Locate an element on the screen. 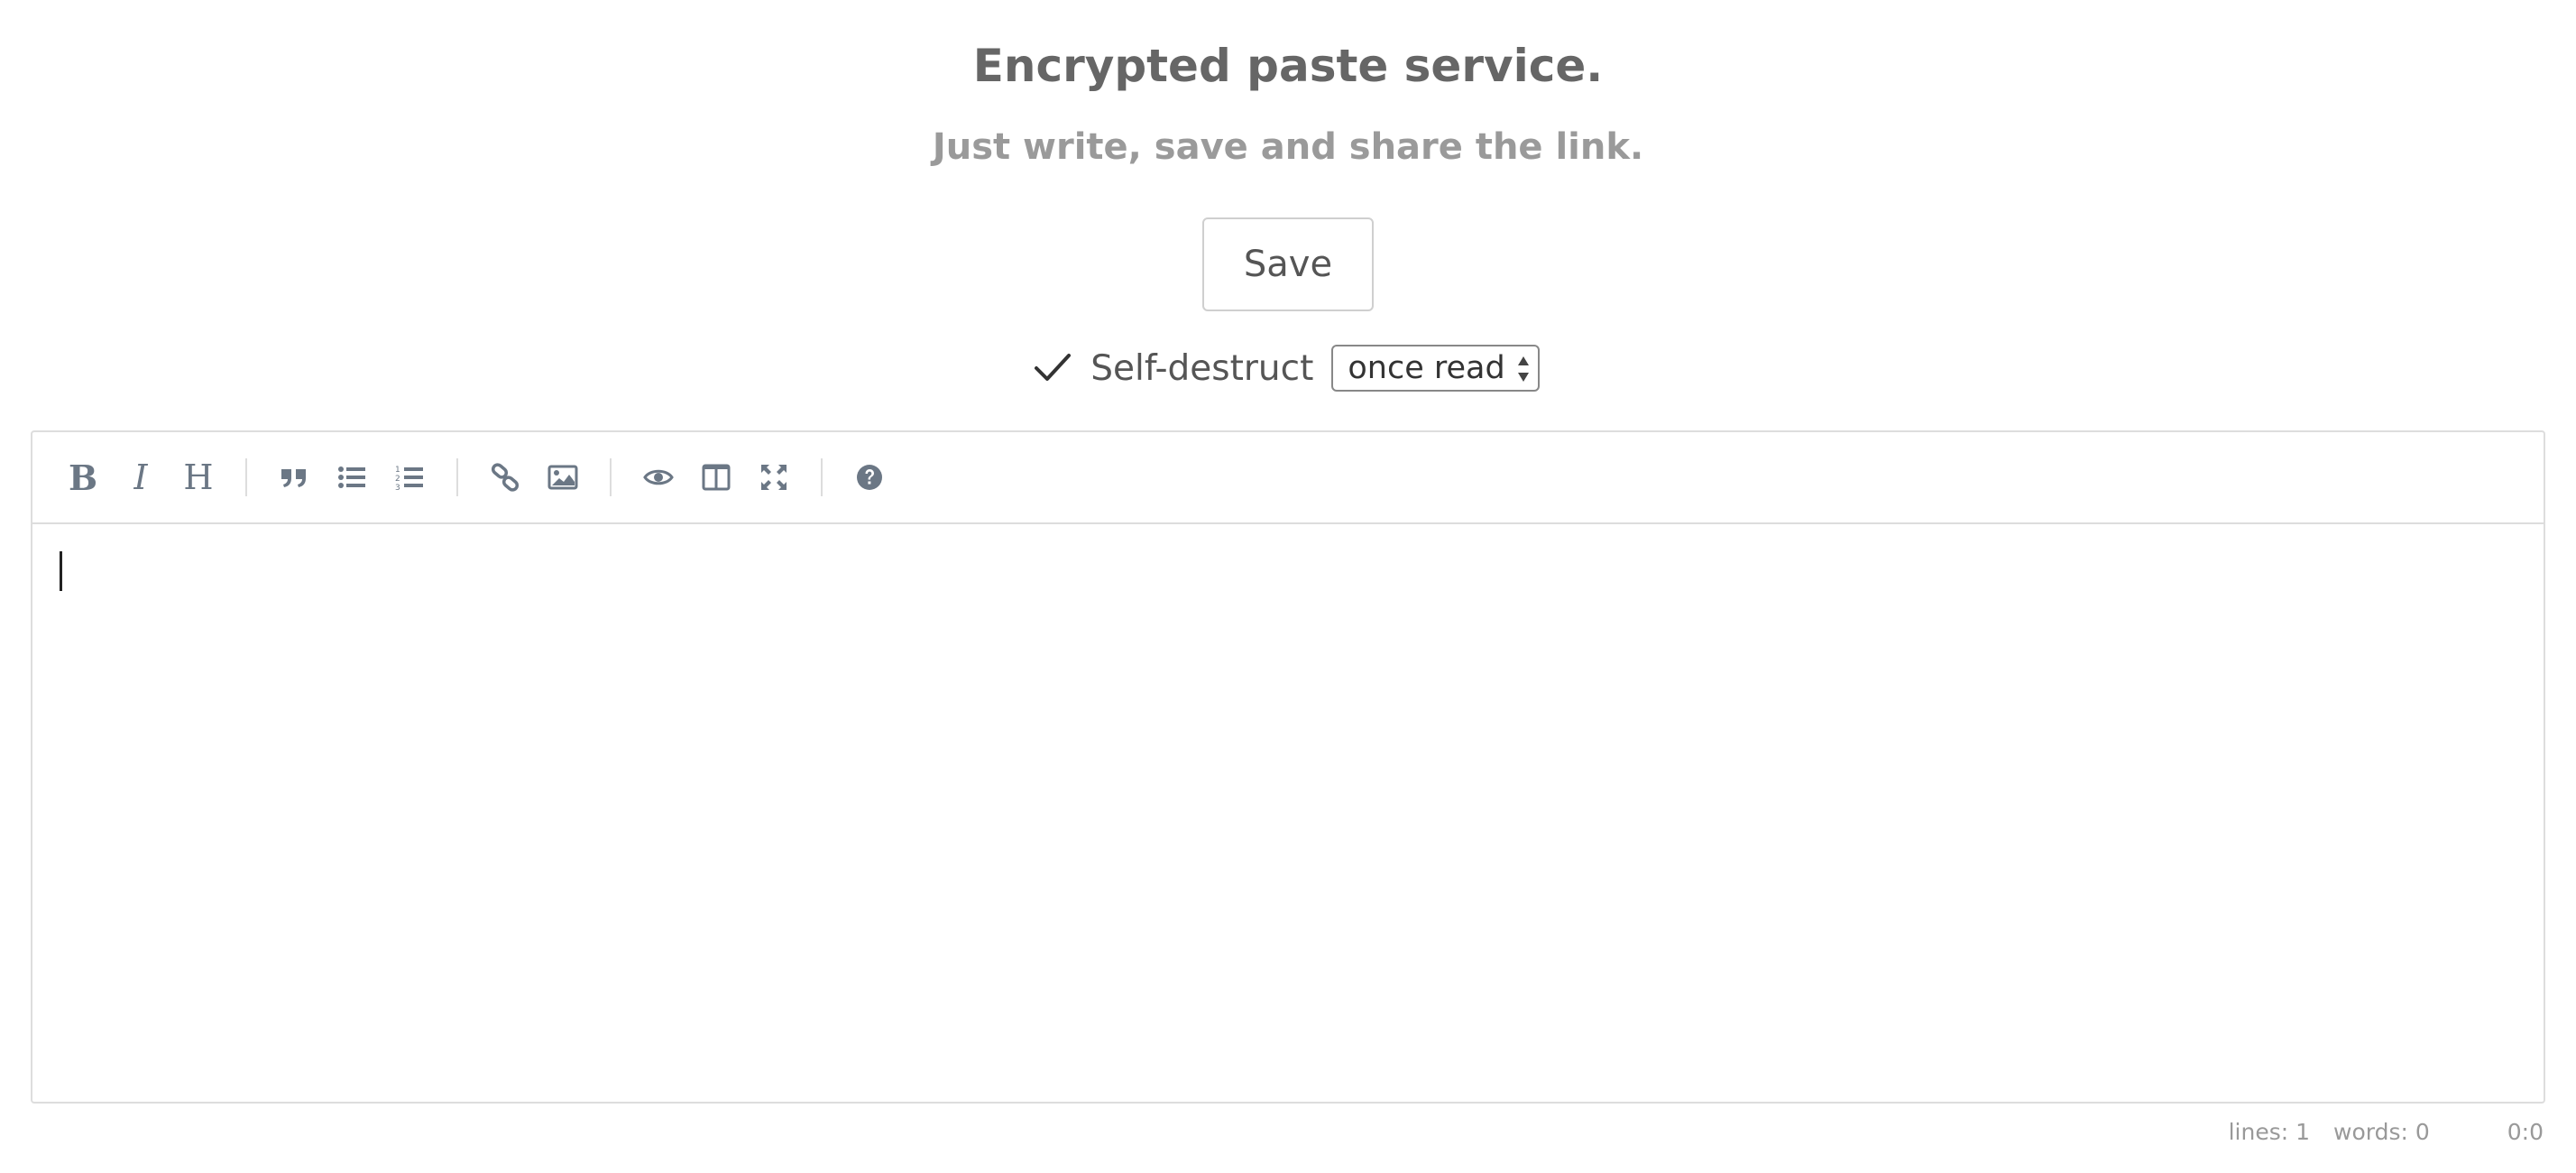  quote-button is located at coordinates (294, 477).